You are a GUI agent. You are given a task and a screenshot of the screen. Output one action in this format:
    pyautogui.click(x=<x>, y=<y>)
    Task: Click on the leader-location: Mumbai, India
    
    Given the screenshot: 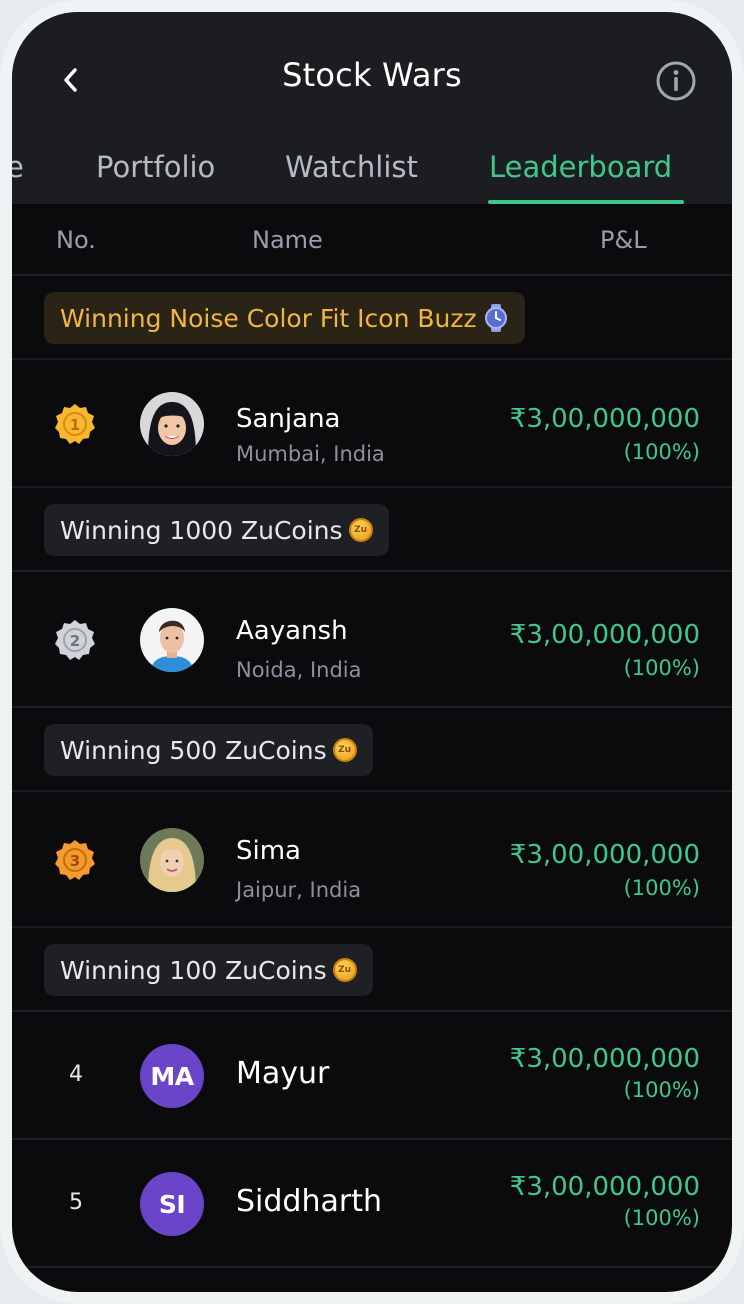 What is the action you would take?
    pyautogui.click(x=310, y=454)
    